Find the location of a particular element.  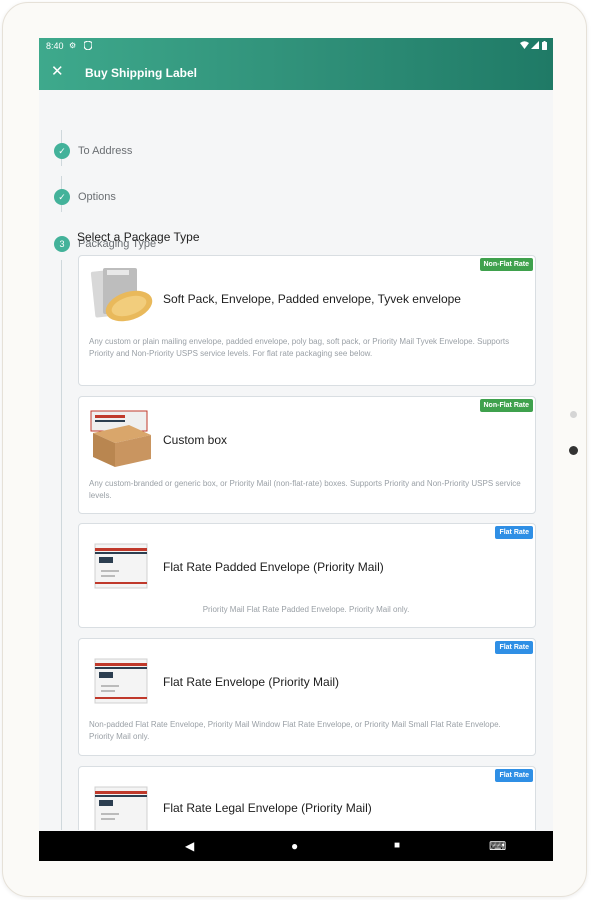

system-nav-bar: ◀ ● ■ ⌨ is located at coordinates (296, 846).